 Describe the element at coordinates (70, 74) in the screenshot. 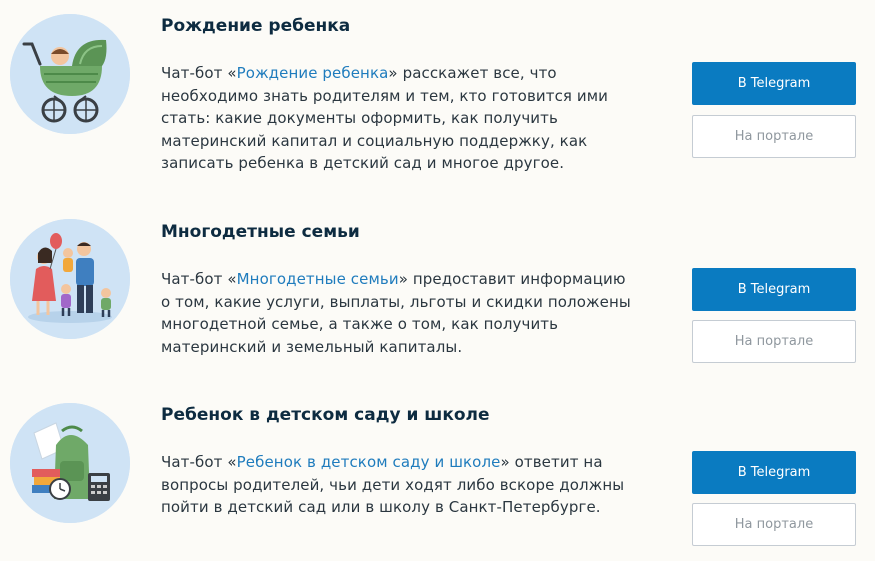

I see `baby-stroller-icon` at that location.